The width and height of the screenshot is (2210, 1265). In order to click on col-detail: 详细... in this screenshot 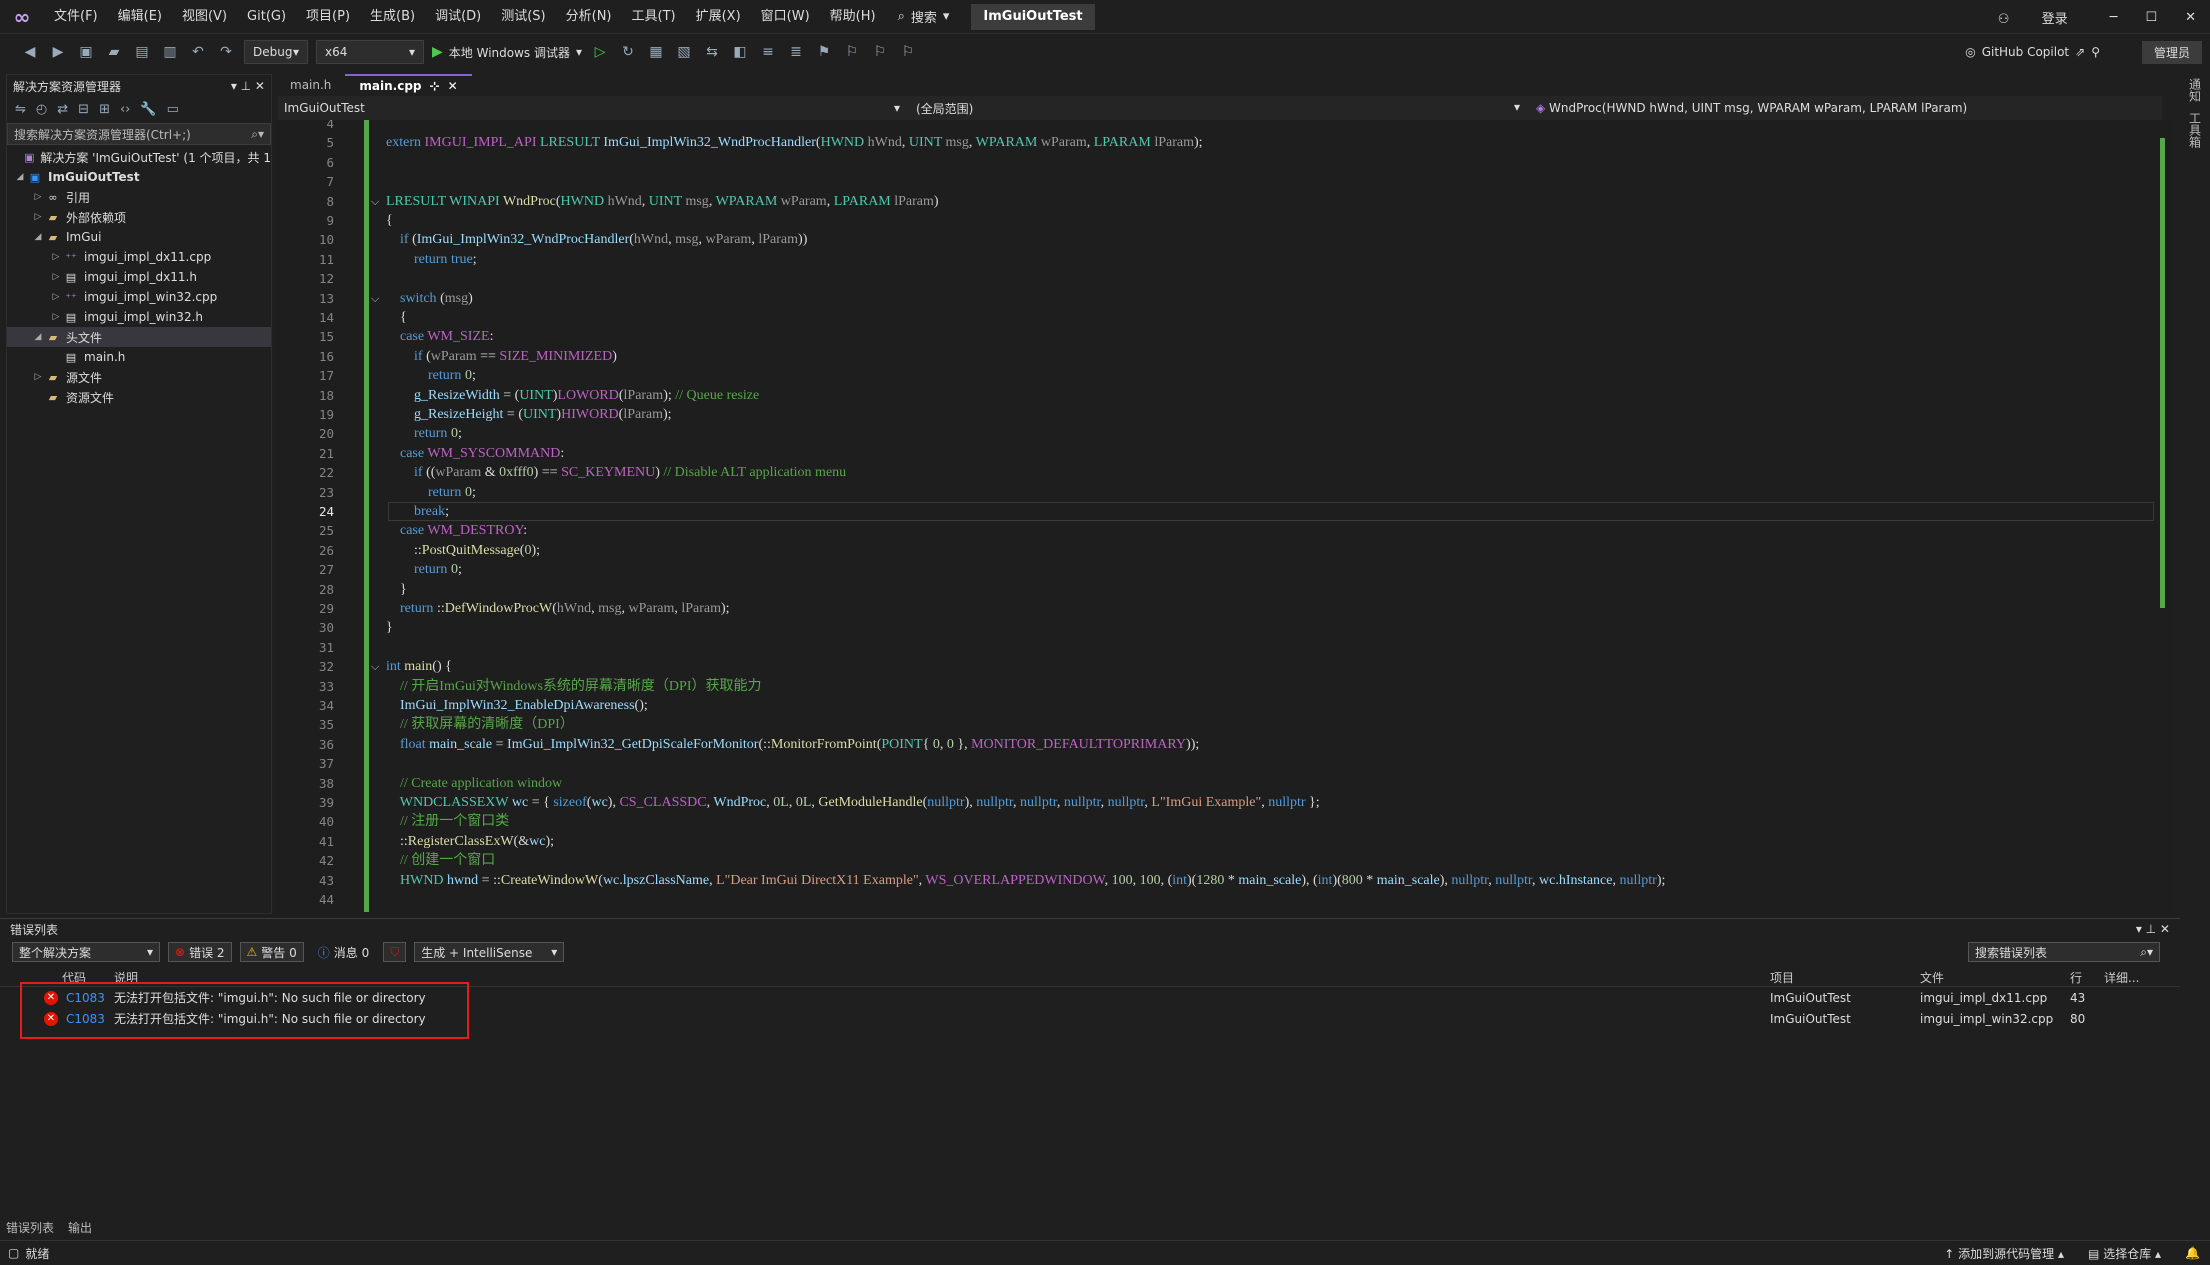, I will do `click(2121, 977)`.